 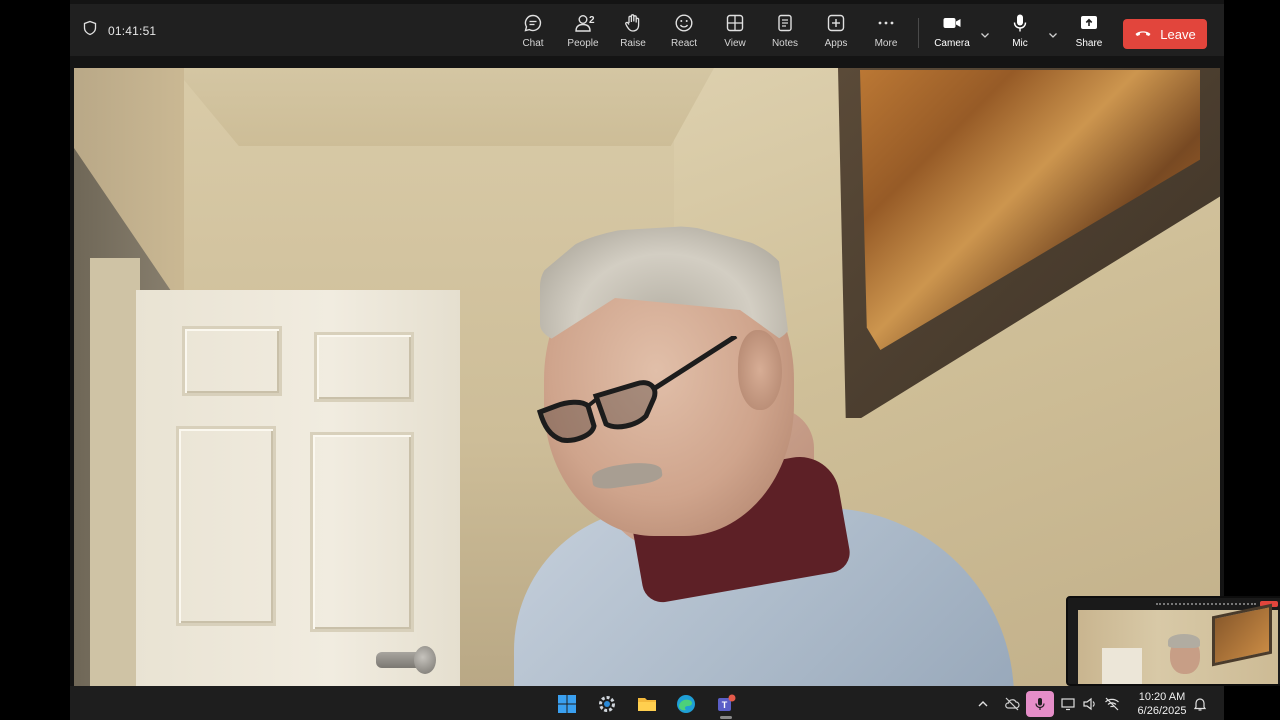 I want to click on chevron-up-icon, so click(x=983, y=704).